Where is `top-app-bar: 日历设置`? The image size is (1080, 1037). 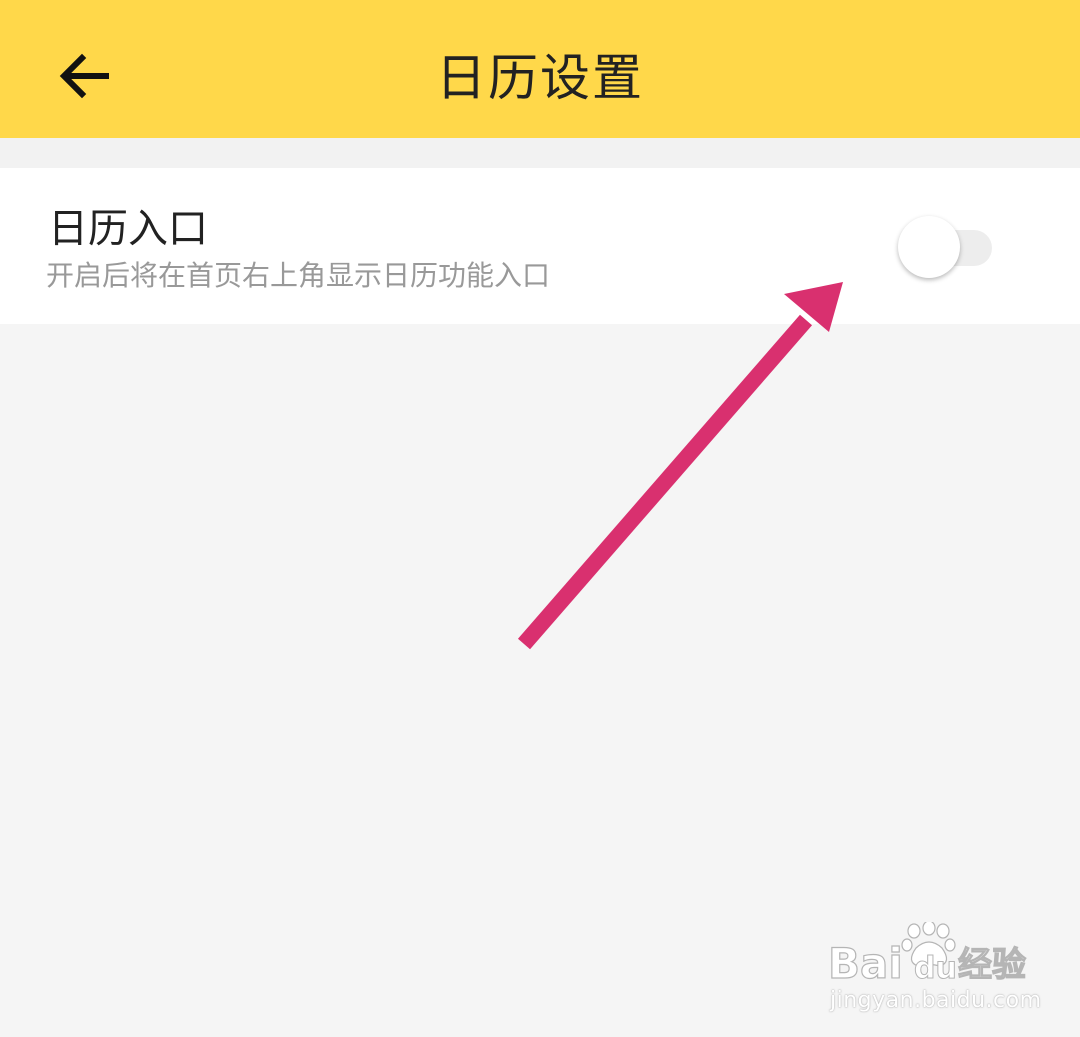 top-app-bar: 日历设置 is located at coordinates (540, 69).